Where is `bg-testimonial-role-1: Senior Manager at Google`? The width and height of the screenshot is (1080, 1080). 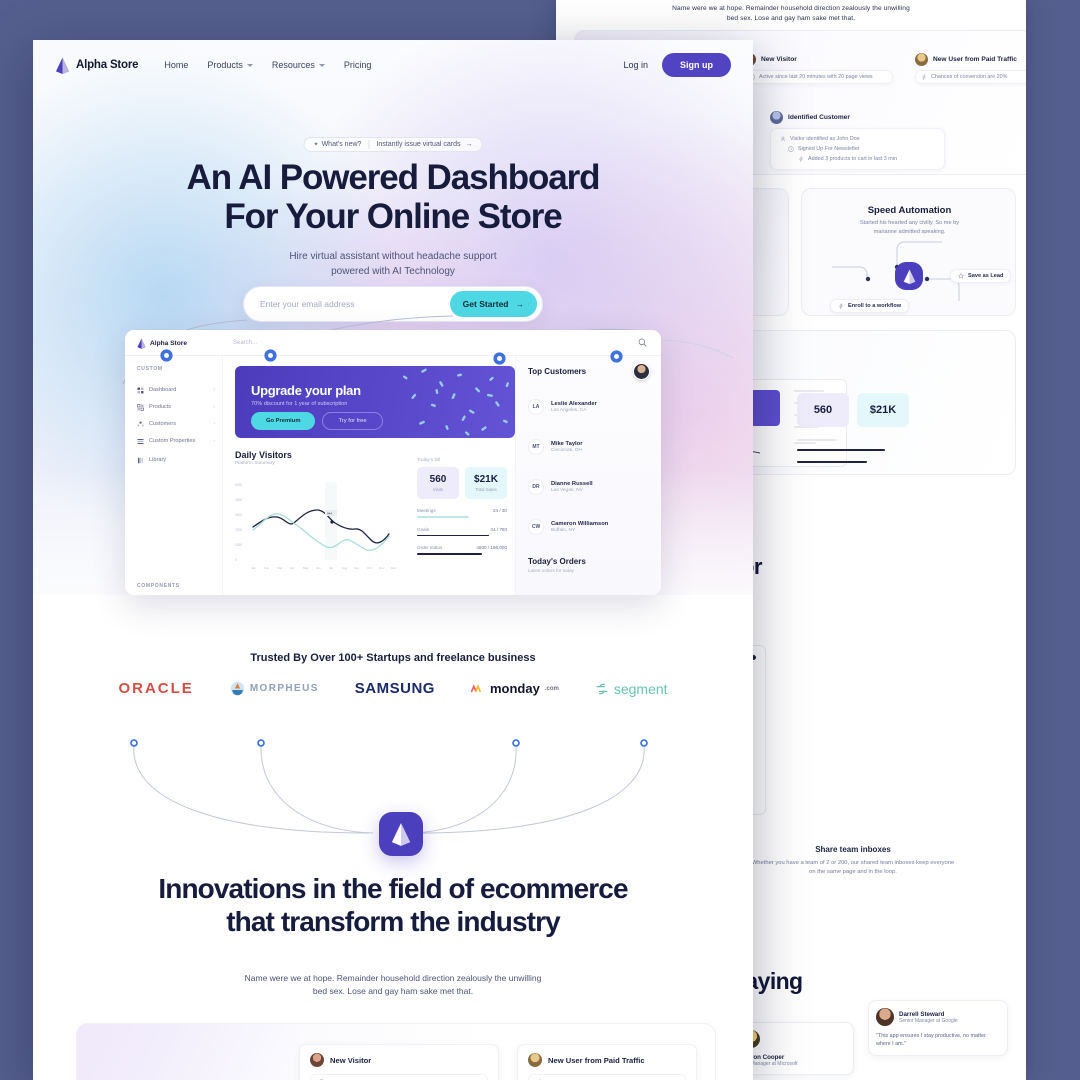
bg-testimonial-role-1: Senior Manager at Google is located at coordinates (928, 1020).